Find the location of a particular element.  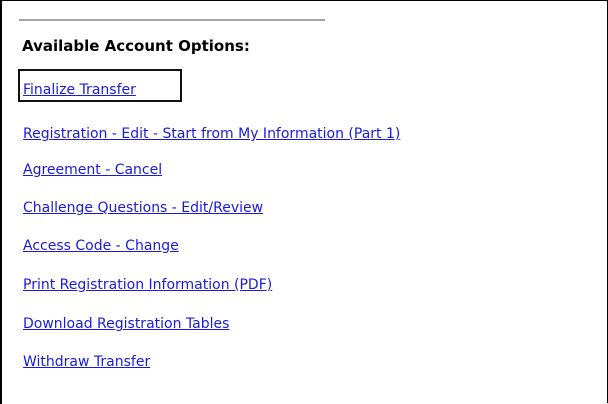

section-divider is located at coordinates (172, 20).